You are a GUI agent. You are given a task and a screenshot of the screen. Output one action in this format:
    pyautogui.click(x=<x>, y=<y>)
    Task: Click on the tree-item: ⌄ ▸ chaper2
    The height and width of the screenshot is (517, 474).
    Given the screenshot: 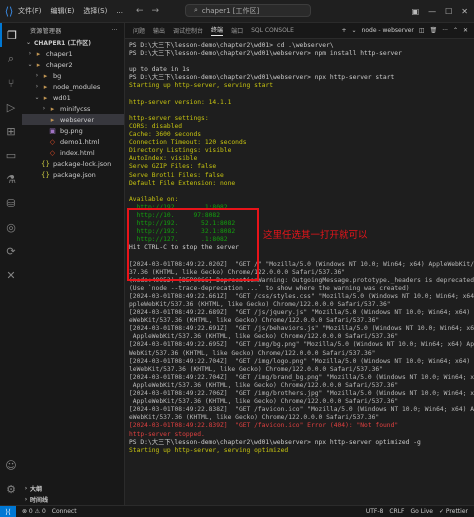 What is the action you would take?
    pyautogui.click(x=73, y=64)
    